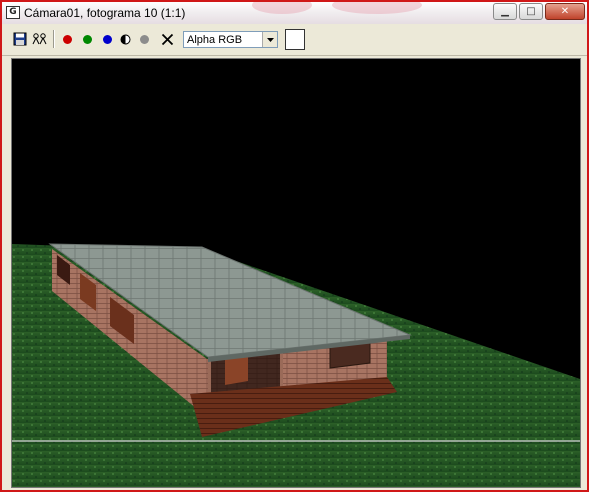  I want to click on title-bar: G Cámara01, fotograma 10 (1:1) ▁ □ ✕, so click(294, 13).